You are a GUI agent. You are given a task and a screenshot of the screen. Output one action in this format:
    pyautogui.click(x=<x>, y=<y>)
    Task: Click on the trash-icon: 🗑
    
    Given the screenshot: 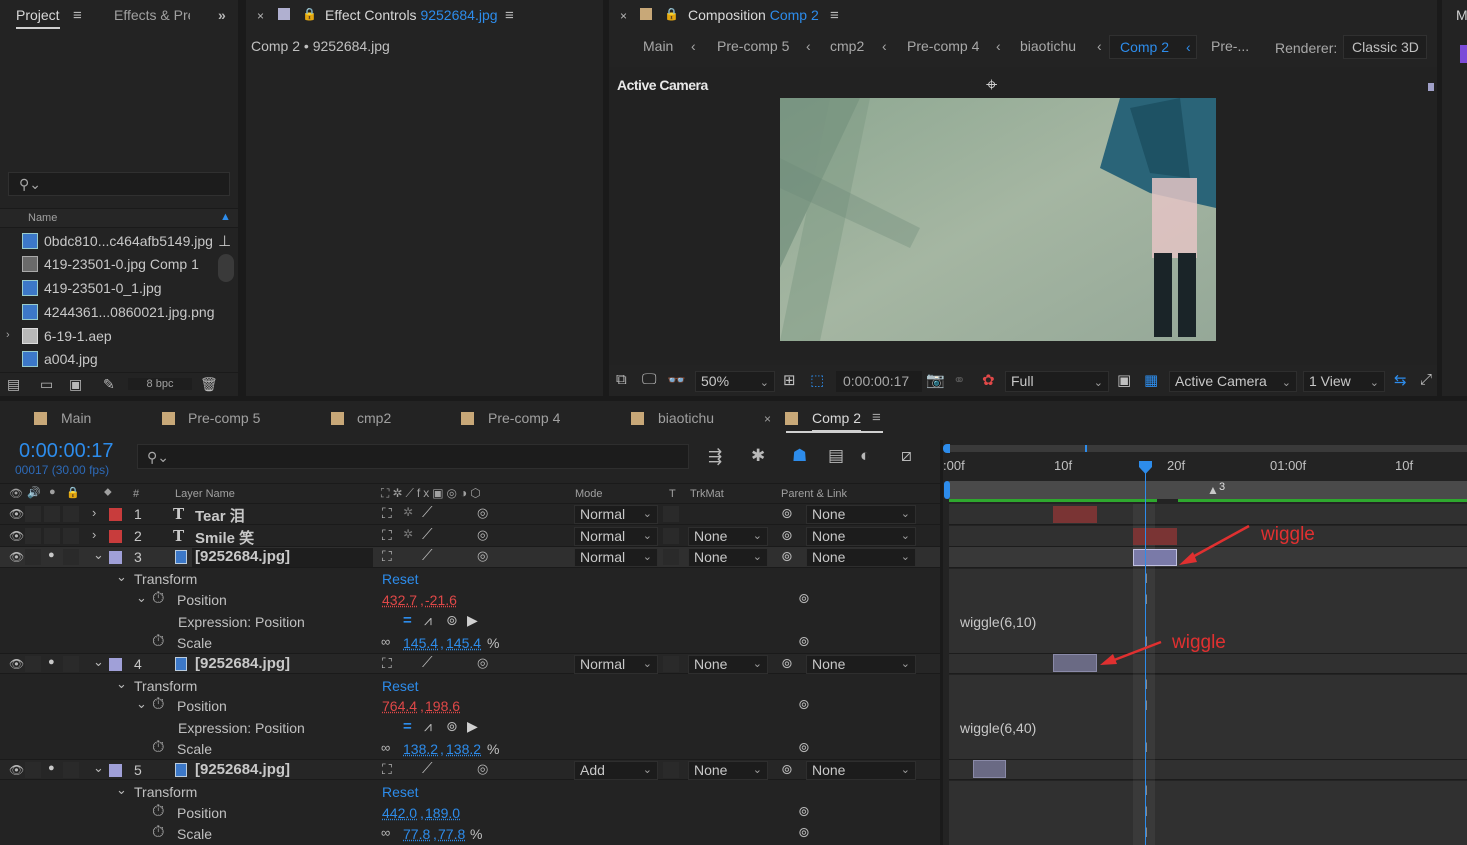 What is the action you would take?
    pyautogui.click(x=209, y=384)
    